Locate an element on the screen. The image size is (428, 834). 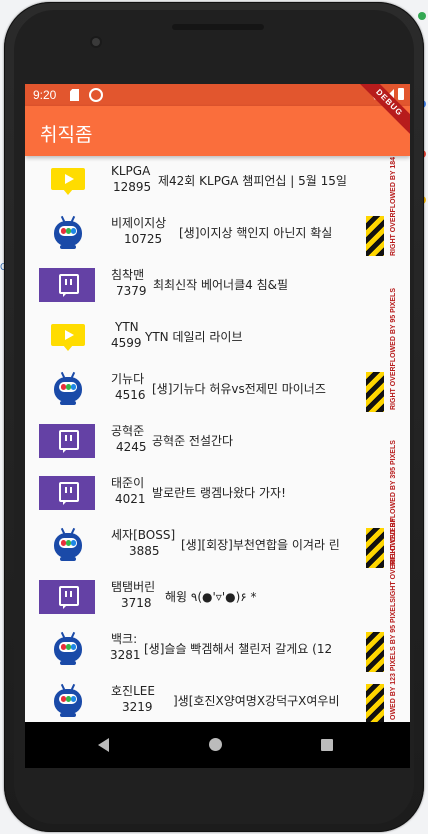
streamer-name: 태준이 is located at coordinates (128, 483).